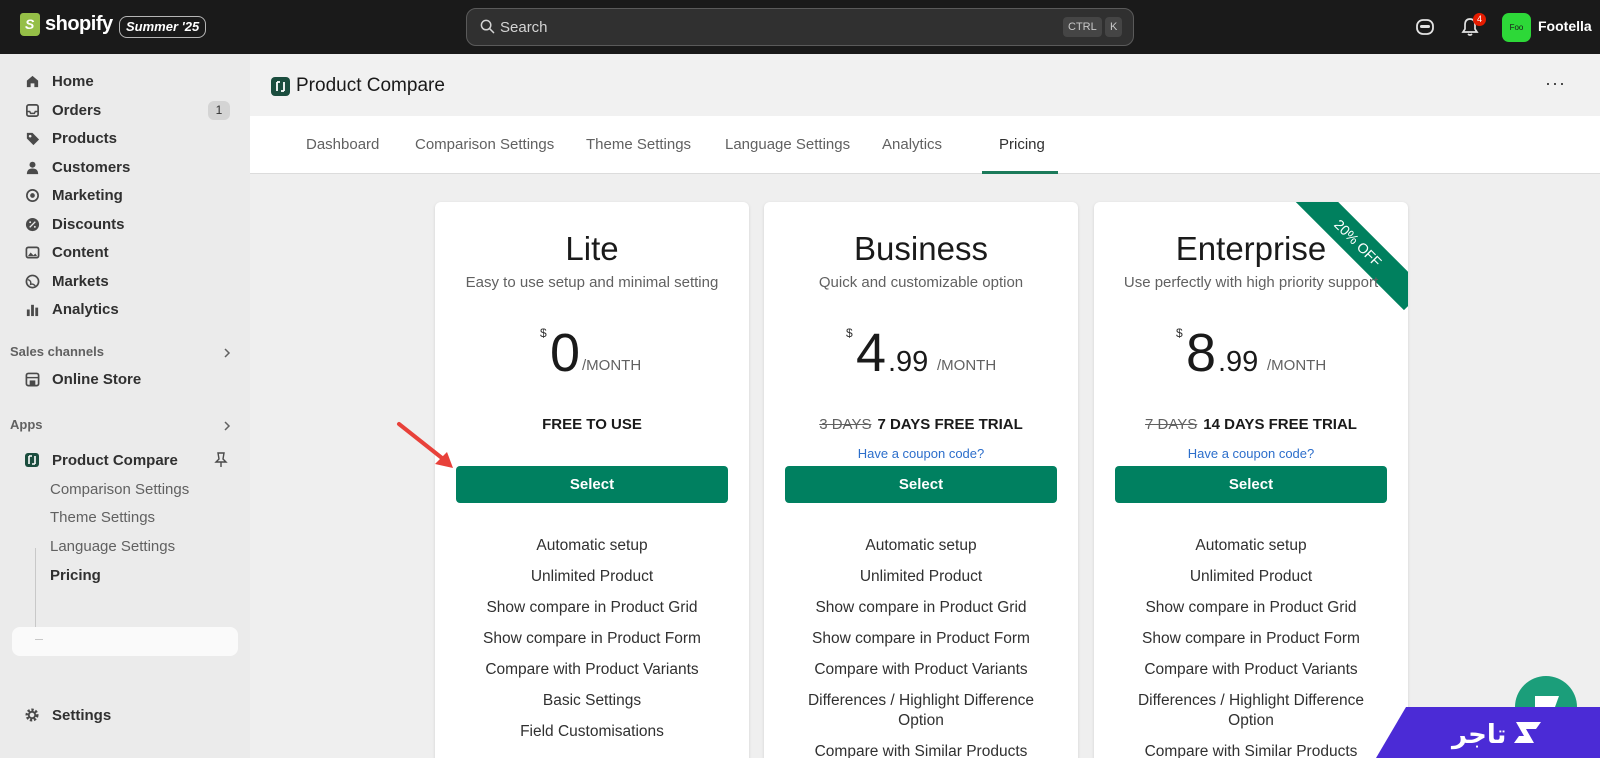  Describe the element at coordinates (125, 110) in the screenshot. I see `sidebar-item-orders: Orders 1` at that location.